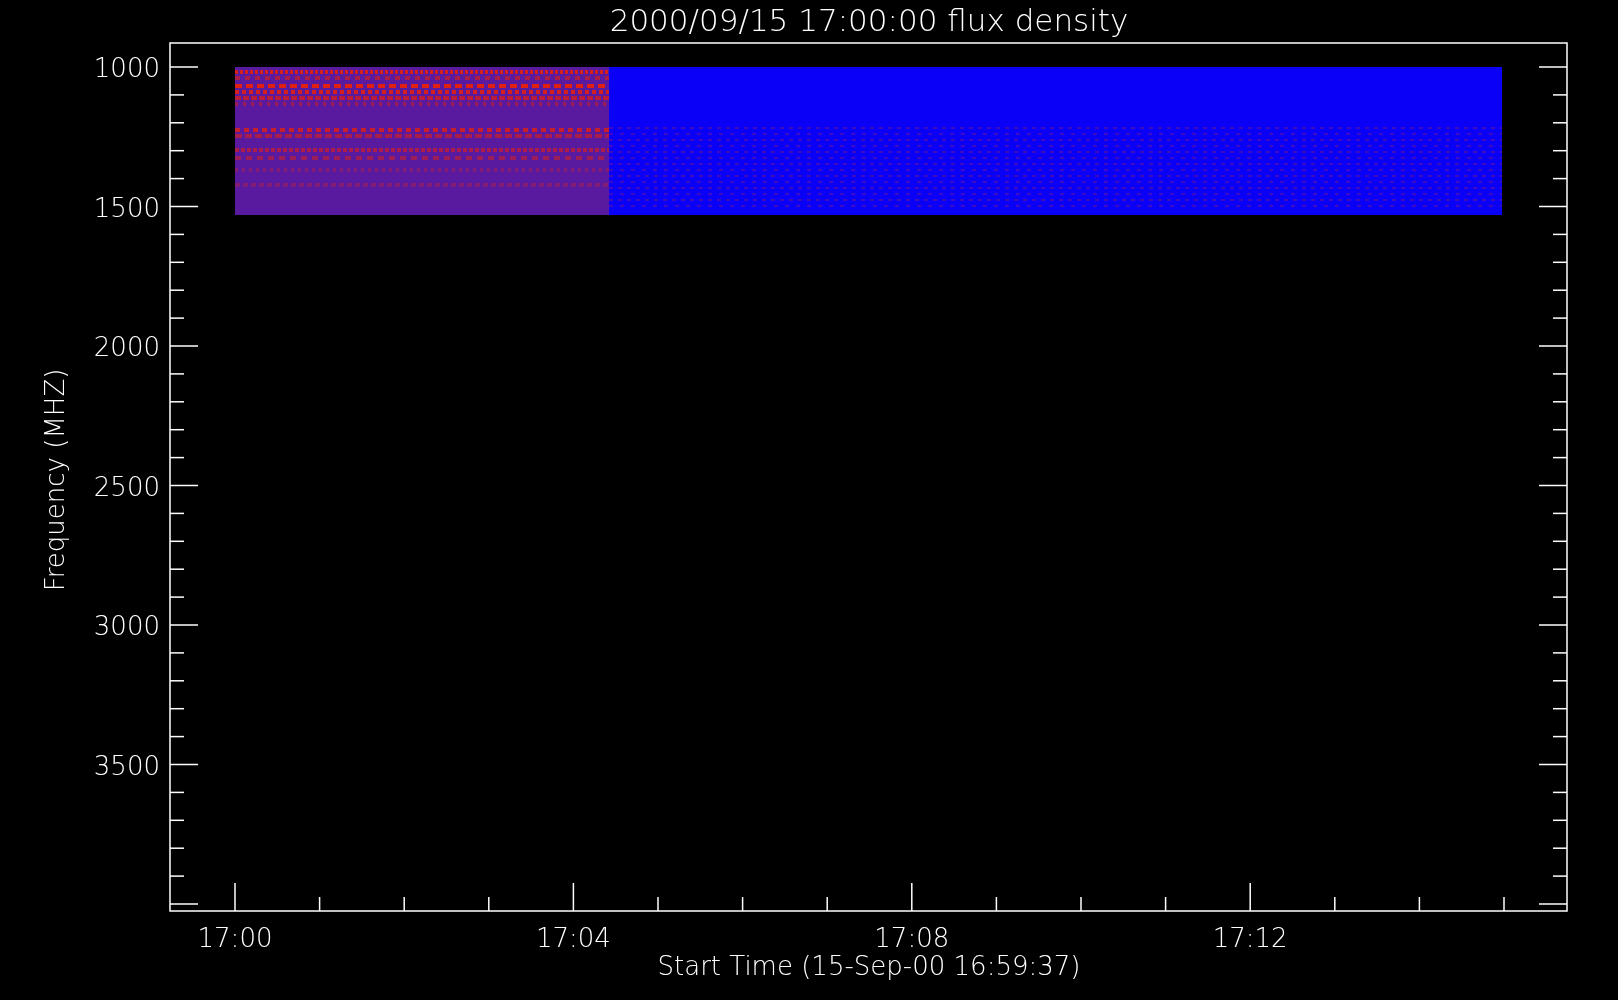 The height and width of the screenshot is (1000, 1618). I want to click on y-tick-label: 1000, so click(126, 68).